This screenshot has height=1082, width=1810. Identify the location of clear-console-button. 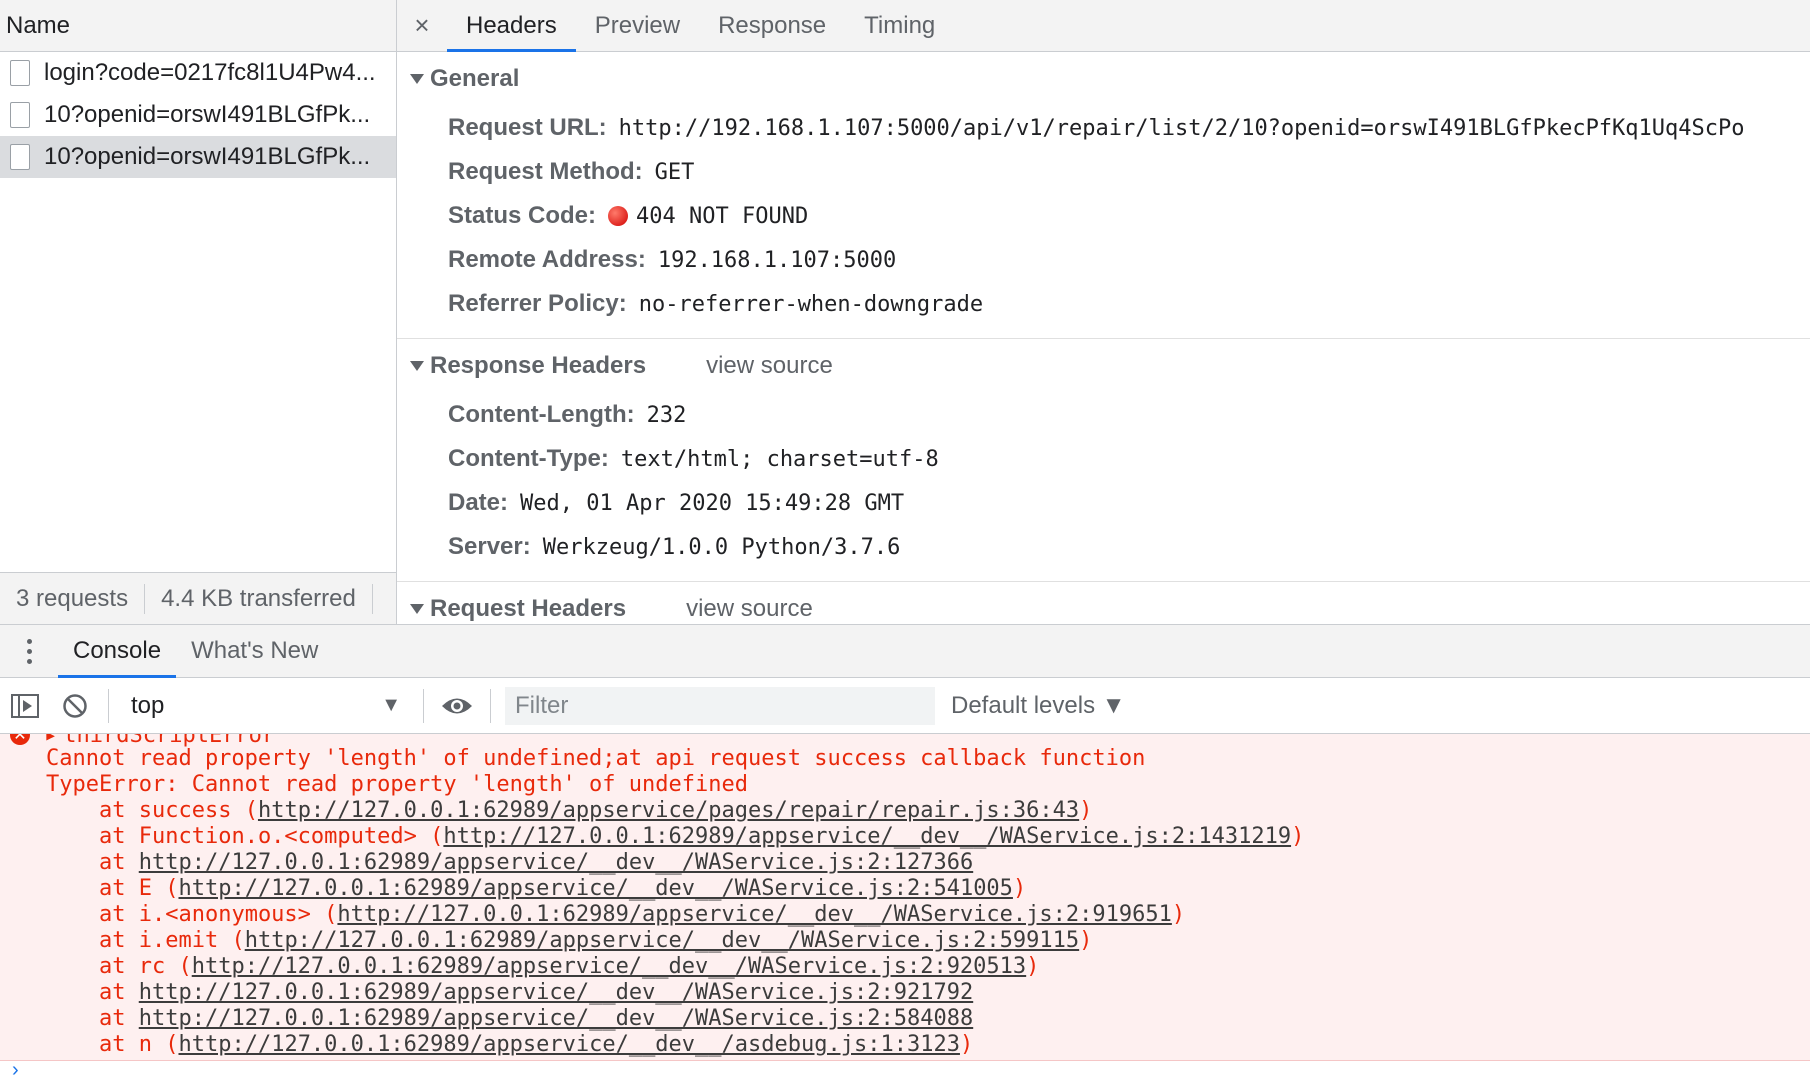
(75, 706).